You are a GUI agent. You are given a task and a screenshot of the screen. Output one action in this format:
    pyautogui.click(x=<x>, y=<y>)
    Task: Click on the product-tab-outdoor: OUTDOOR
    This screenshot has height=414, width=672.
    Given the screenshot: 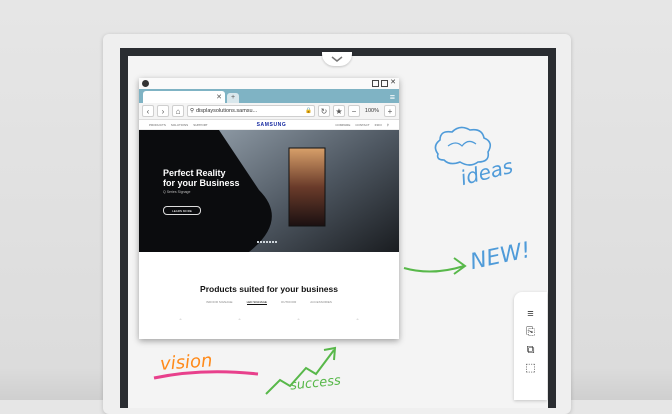 What is the action you would take?
    pyautogui.click(x=288, y=302)
    